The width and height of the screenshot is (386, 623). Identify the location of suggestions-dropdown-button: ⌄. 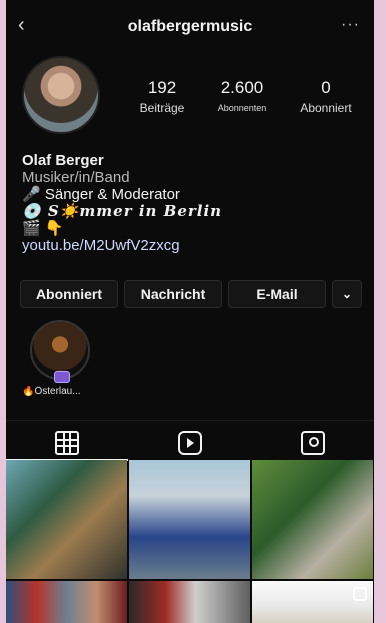
(347, 294).